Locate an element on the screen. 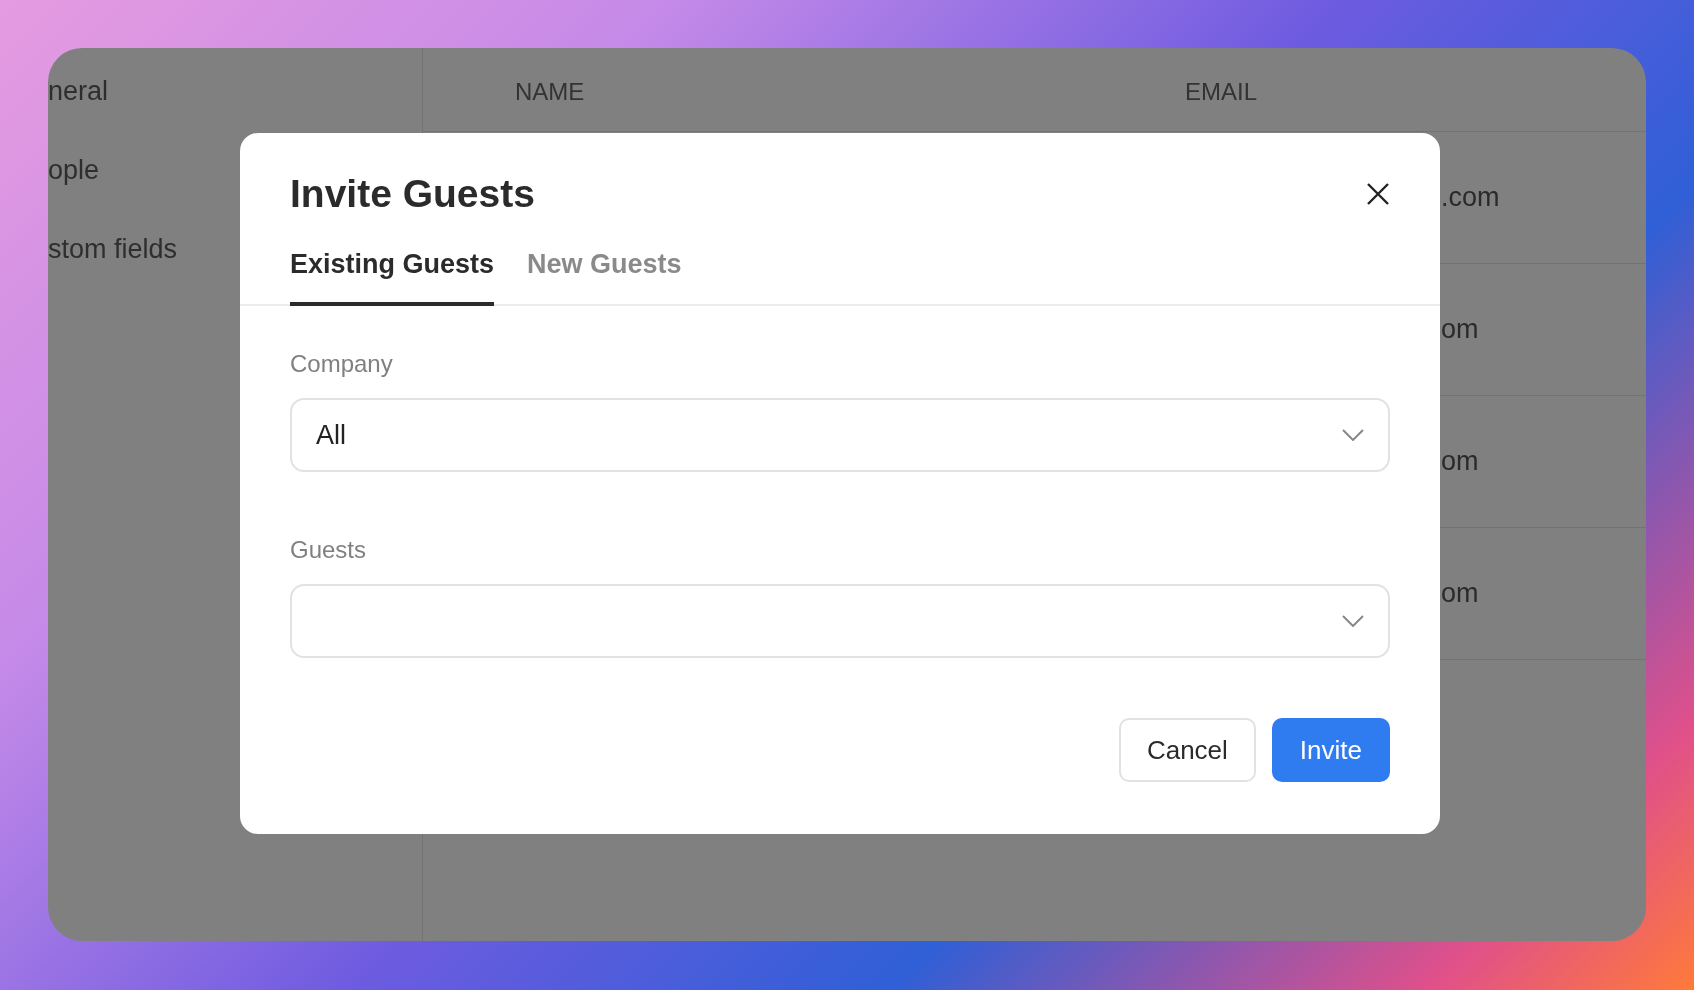 This screenshot has width=1694, height=990. tab: Existing Guests is located at coordinates (392, 275).